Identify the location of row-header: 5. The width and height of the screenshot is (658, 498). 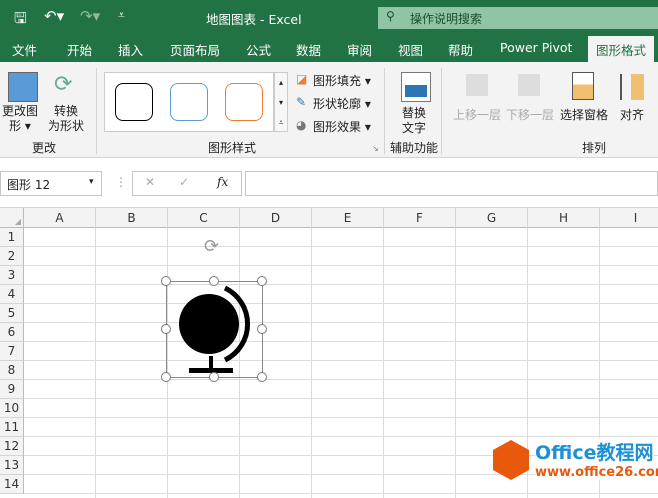
(12, 313).